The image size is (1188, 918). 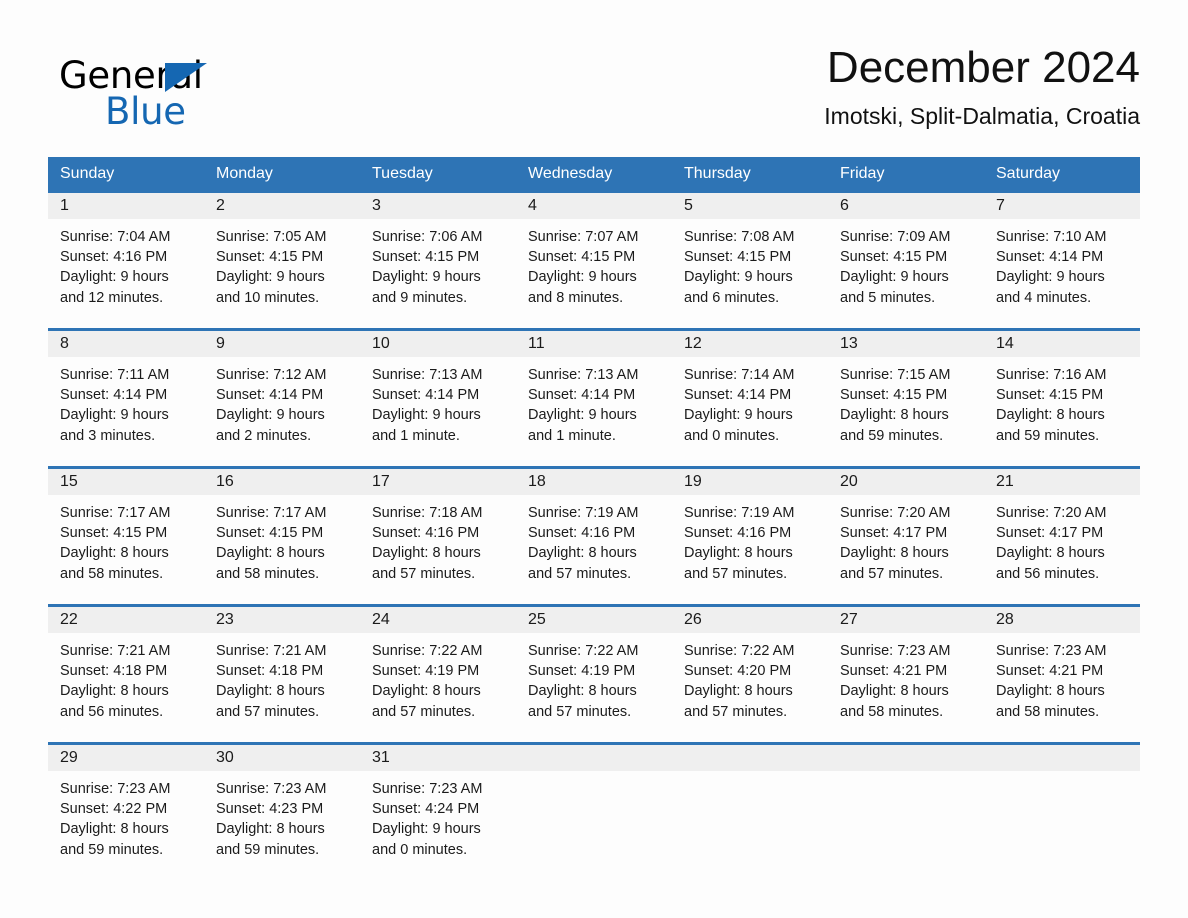 I want to click on day-number: 1, so click(x=64, y=205).